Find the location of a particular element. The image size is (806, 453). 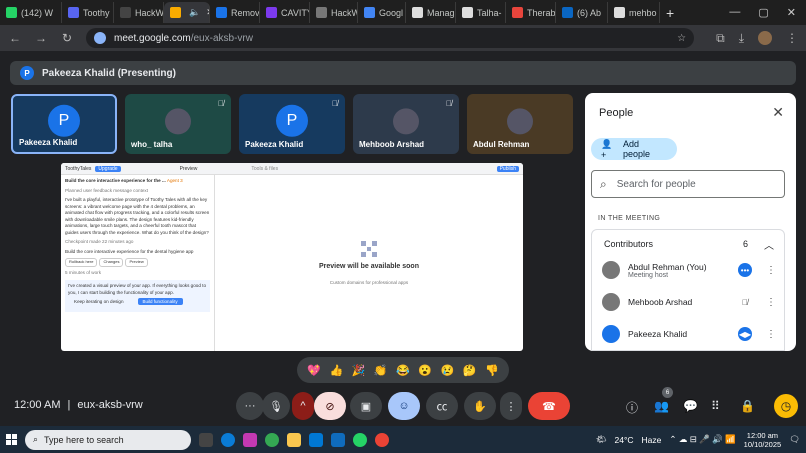

browser-tab: Talha- is located at coordinates (481, 12).